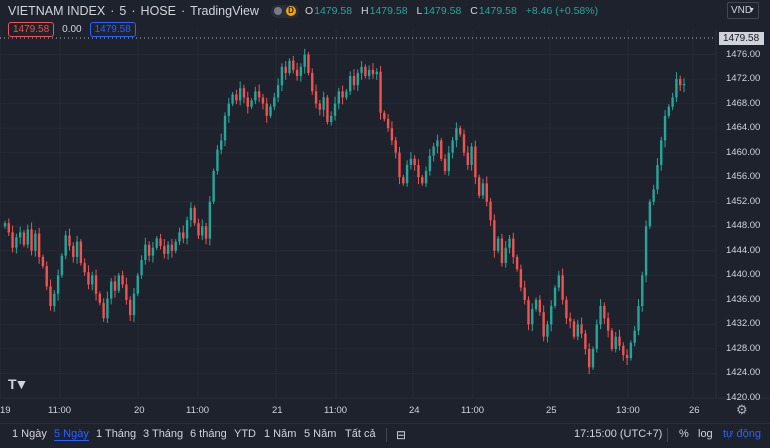  I want to click on market-status: D, so click(284, 11).